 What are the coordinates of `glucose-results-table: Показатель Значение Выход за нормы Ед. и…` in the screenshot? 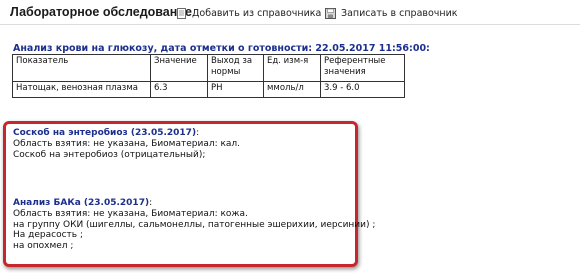 It's located at (208, 76).